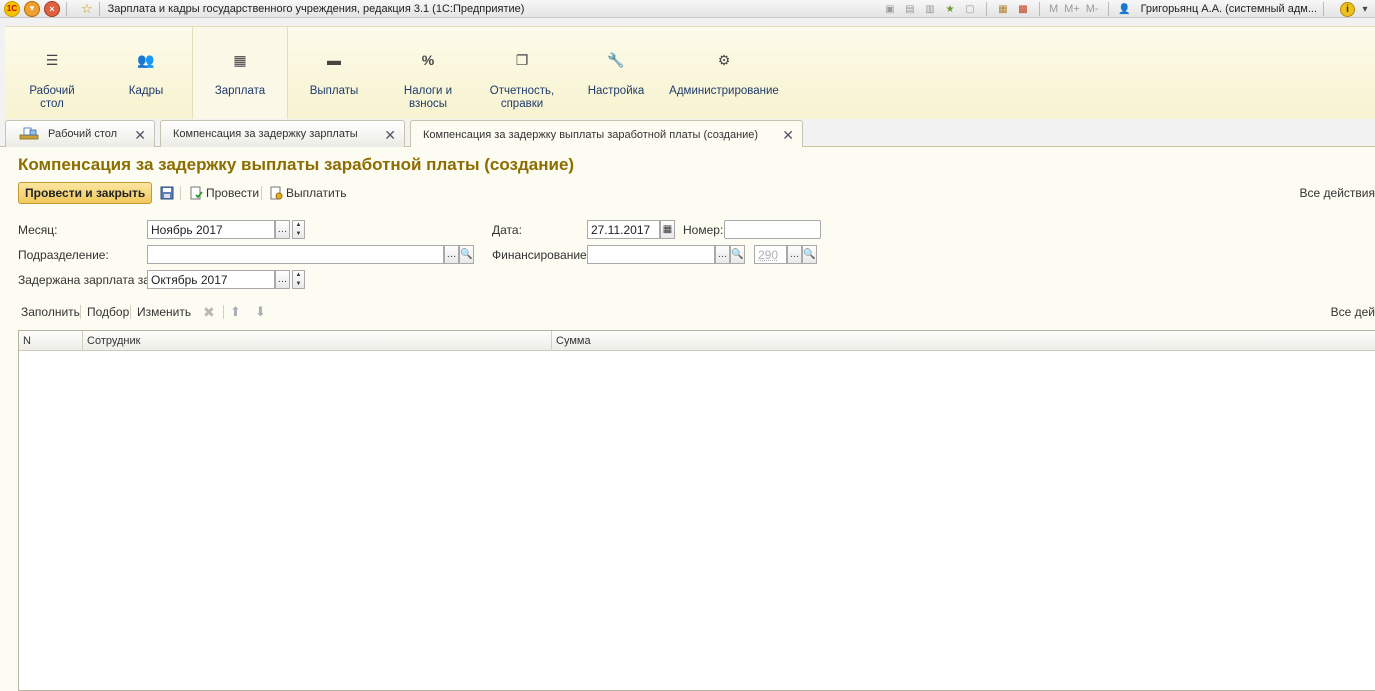  What do you see at coordinates (507, 230) in the screenshot?
I see `date-label: Дата:` at bounding box center [507, 230].